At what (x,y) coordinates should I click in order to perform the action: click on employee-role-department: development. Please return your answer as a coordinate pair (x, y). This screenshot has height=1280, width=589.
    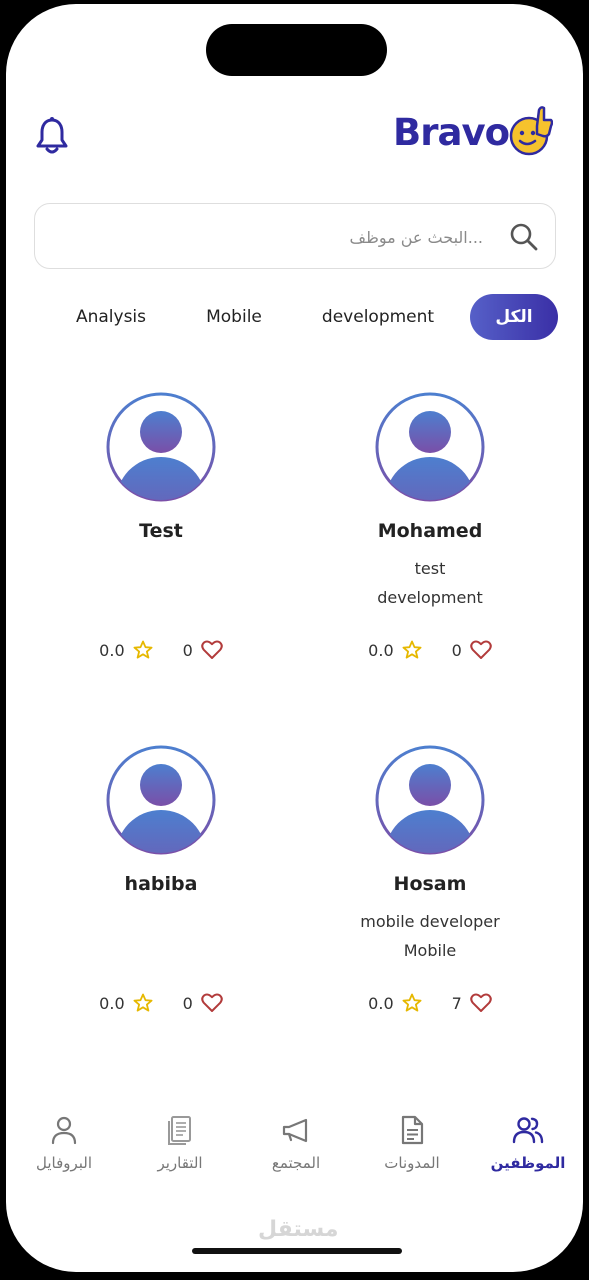
    Looking at the image, I should click on (430, 597).